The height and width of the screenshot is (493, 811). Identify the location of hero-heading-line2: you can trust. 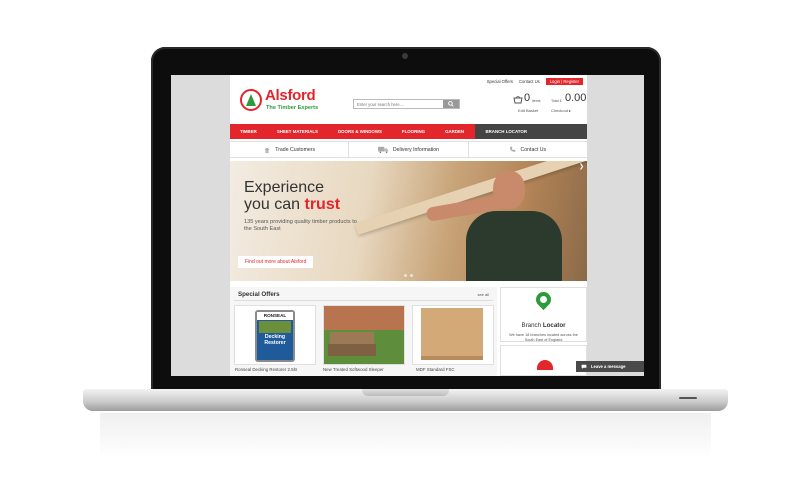
(292, 204).